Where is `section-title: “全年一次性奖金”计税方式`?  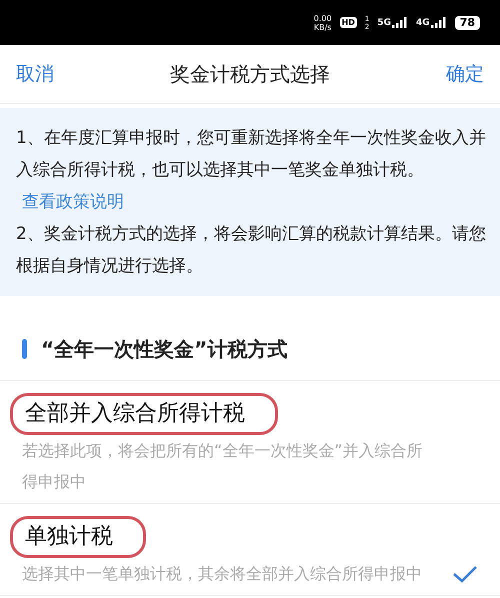 section-title: “全年一次性奖金”计税方式 is located at coordinates (164, 349).